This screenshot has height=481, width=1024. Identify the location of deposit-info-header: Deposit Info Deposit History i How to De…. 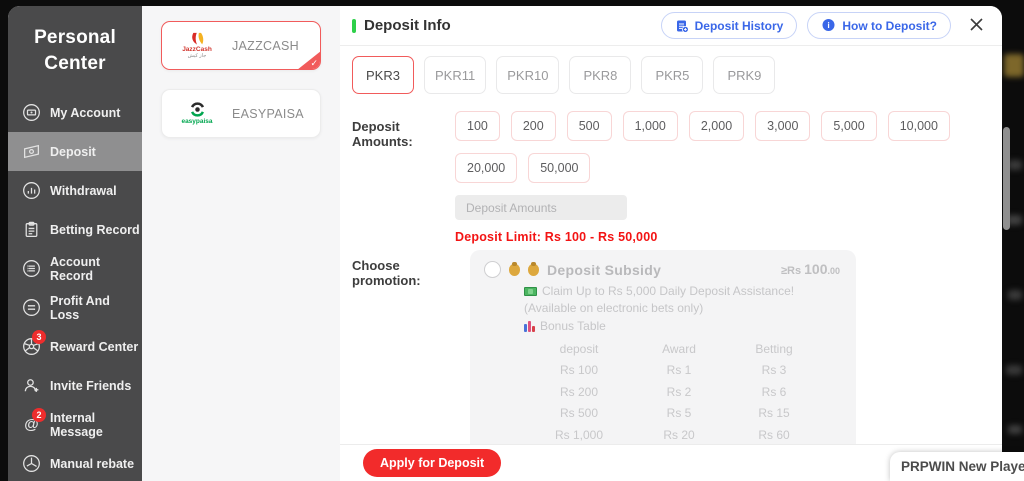
(671, 26).